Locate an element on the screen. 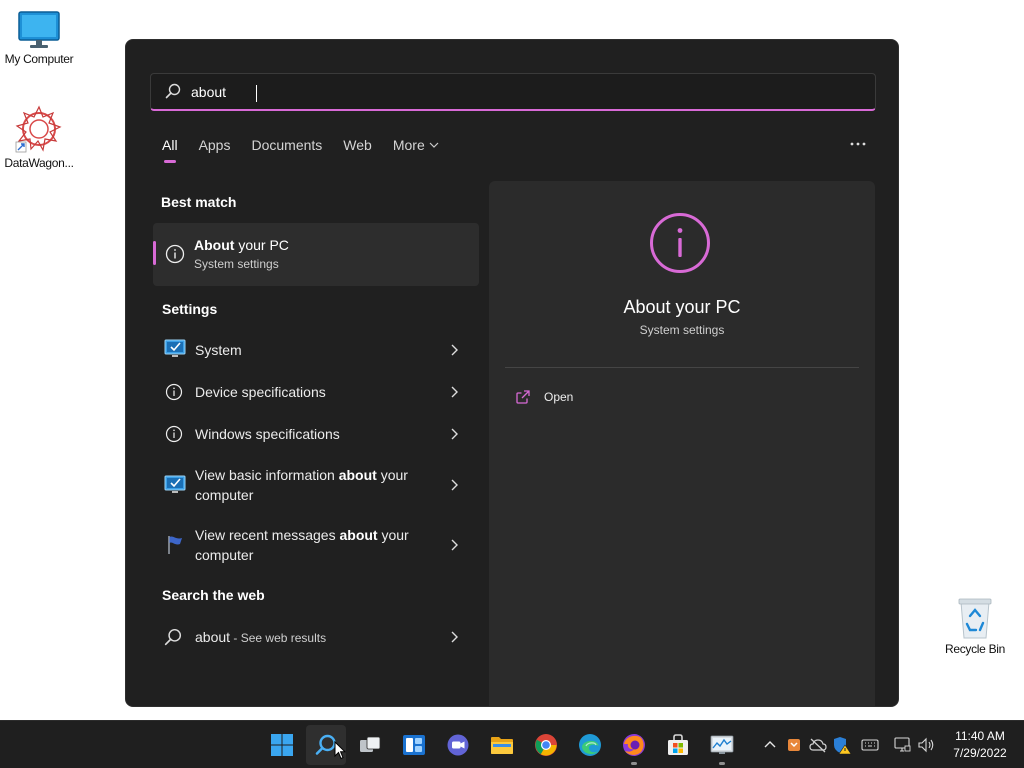  widgets-icon is located at coordinates (414, 745).